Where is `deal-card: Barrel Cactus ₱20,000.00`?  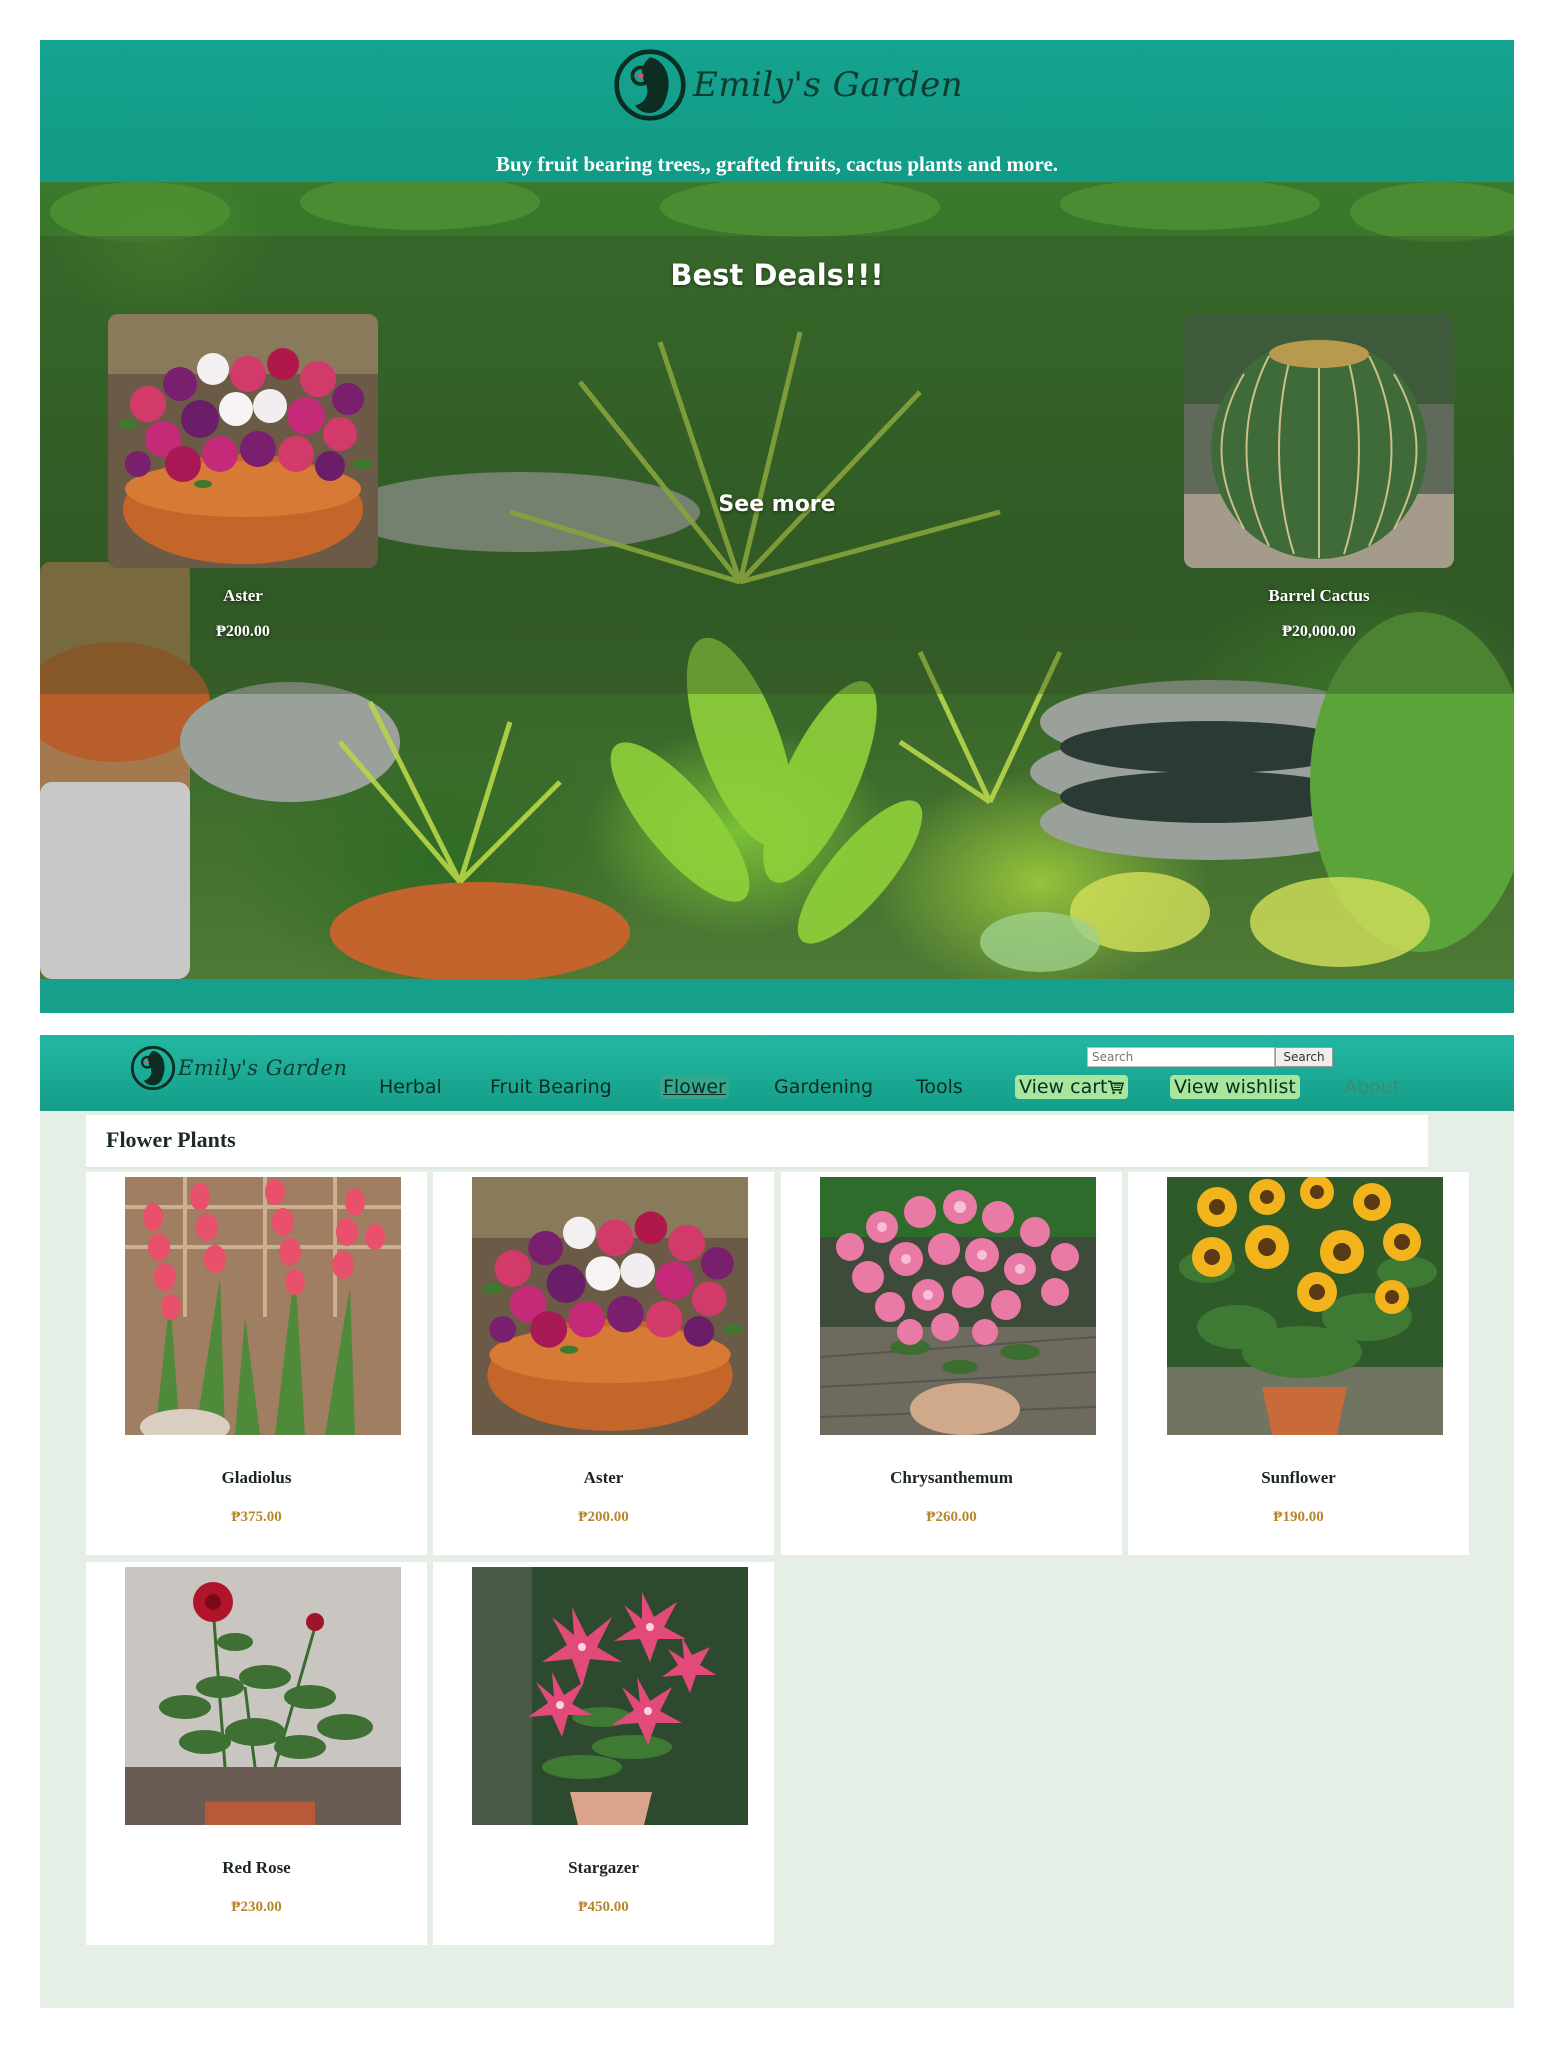
deal-card: Barrel Cactus ₱20,000.00 is located at coordinates (1319, 477).